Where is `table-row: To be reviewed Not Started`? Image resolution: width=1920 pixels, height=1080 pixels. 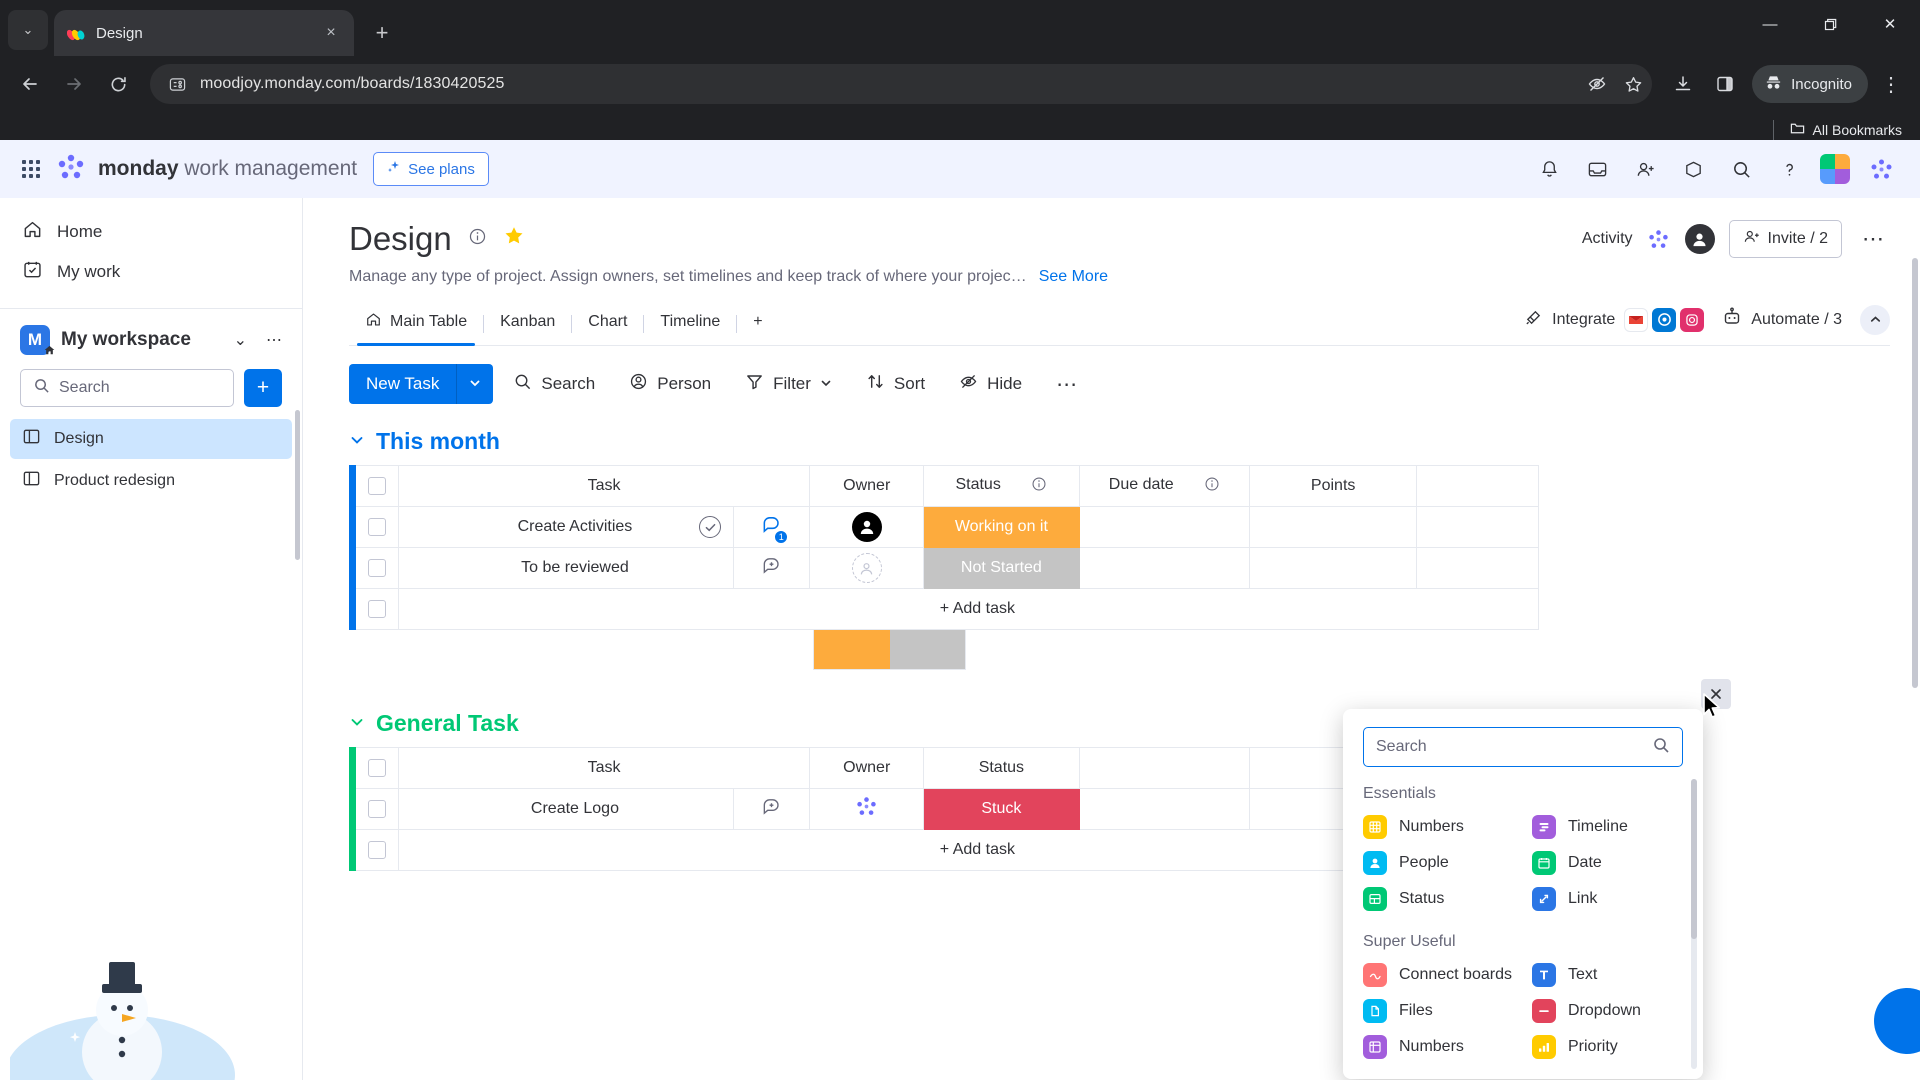 table-row: To be reviewed Not Started is located at coordinates (944, 568).